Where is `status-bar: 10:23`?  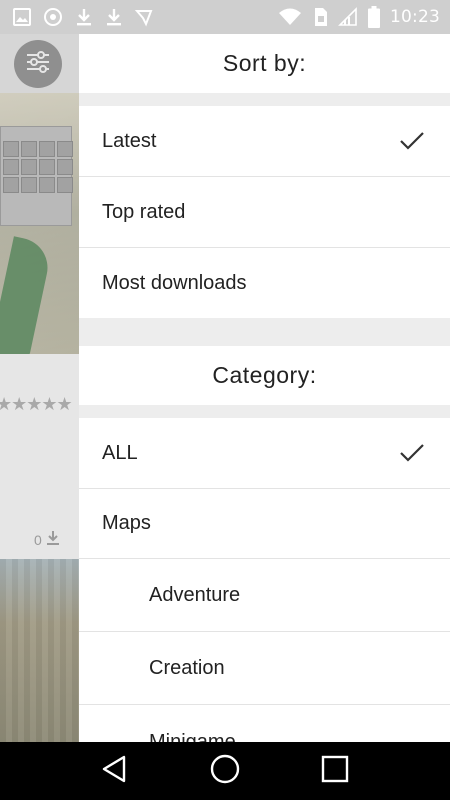
status-bar: 10:23 is located at coordinates (225, 17).